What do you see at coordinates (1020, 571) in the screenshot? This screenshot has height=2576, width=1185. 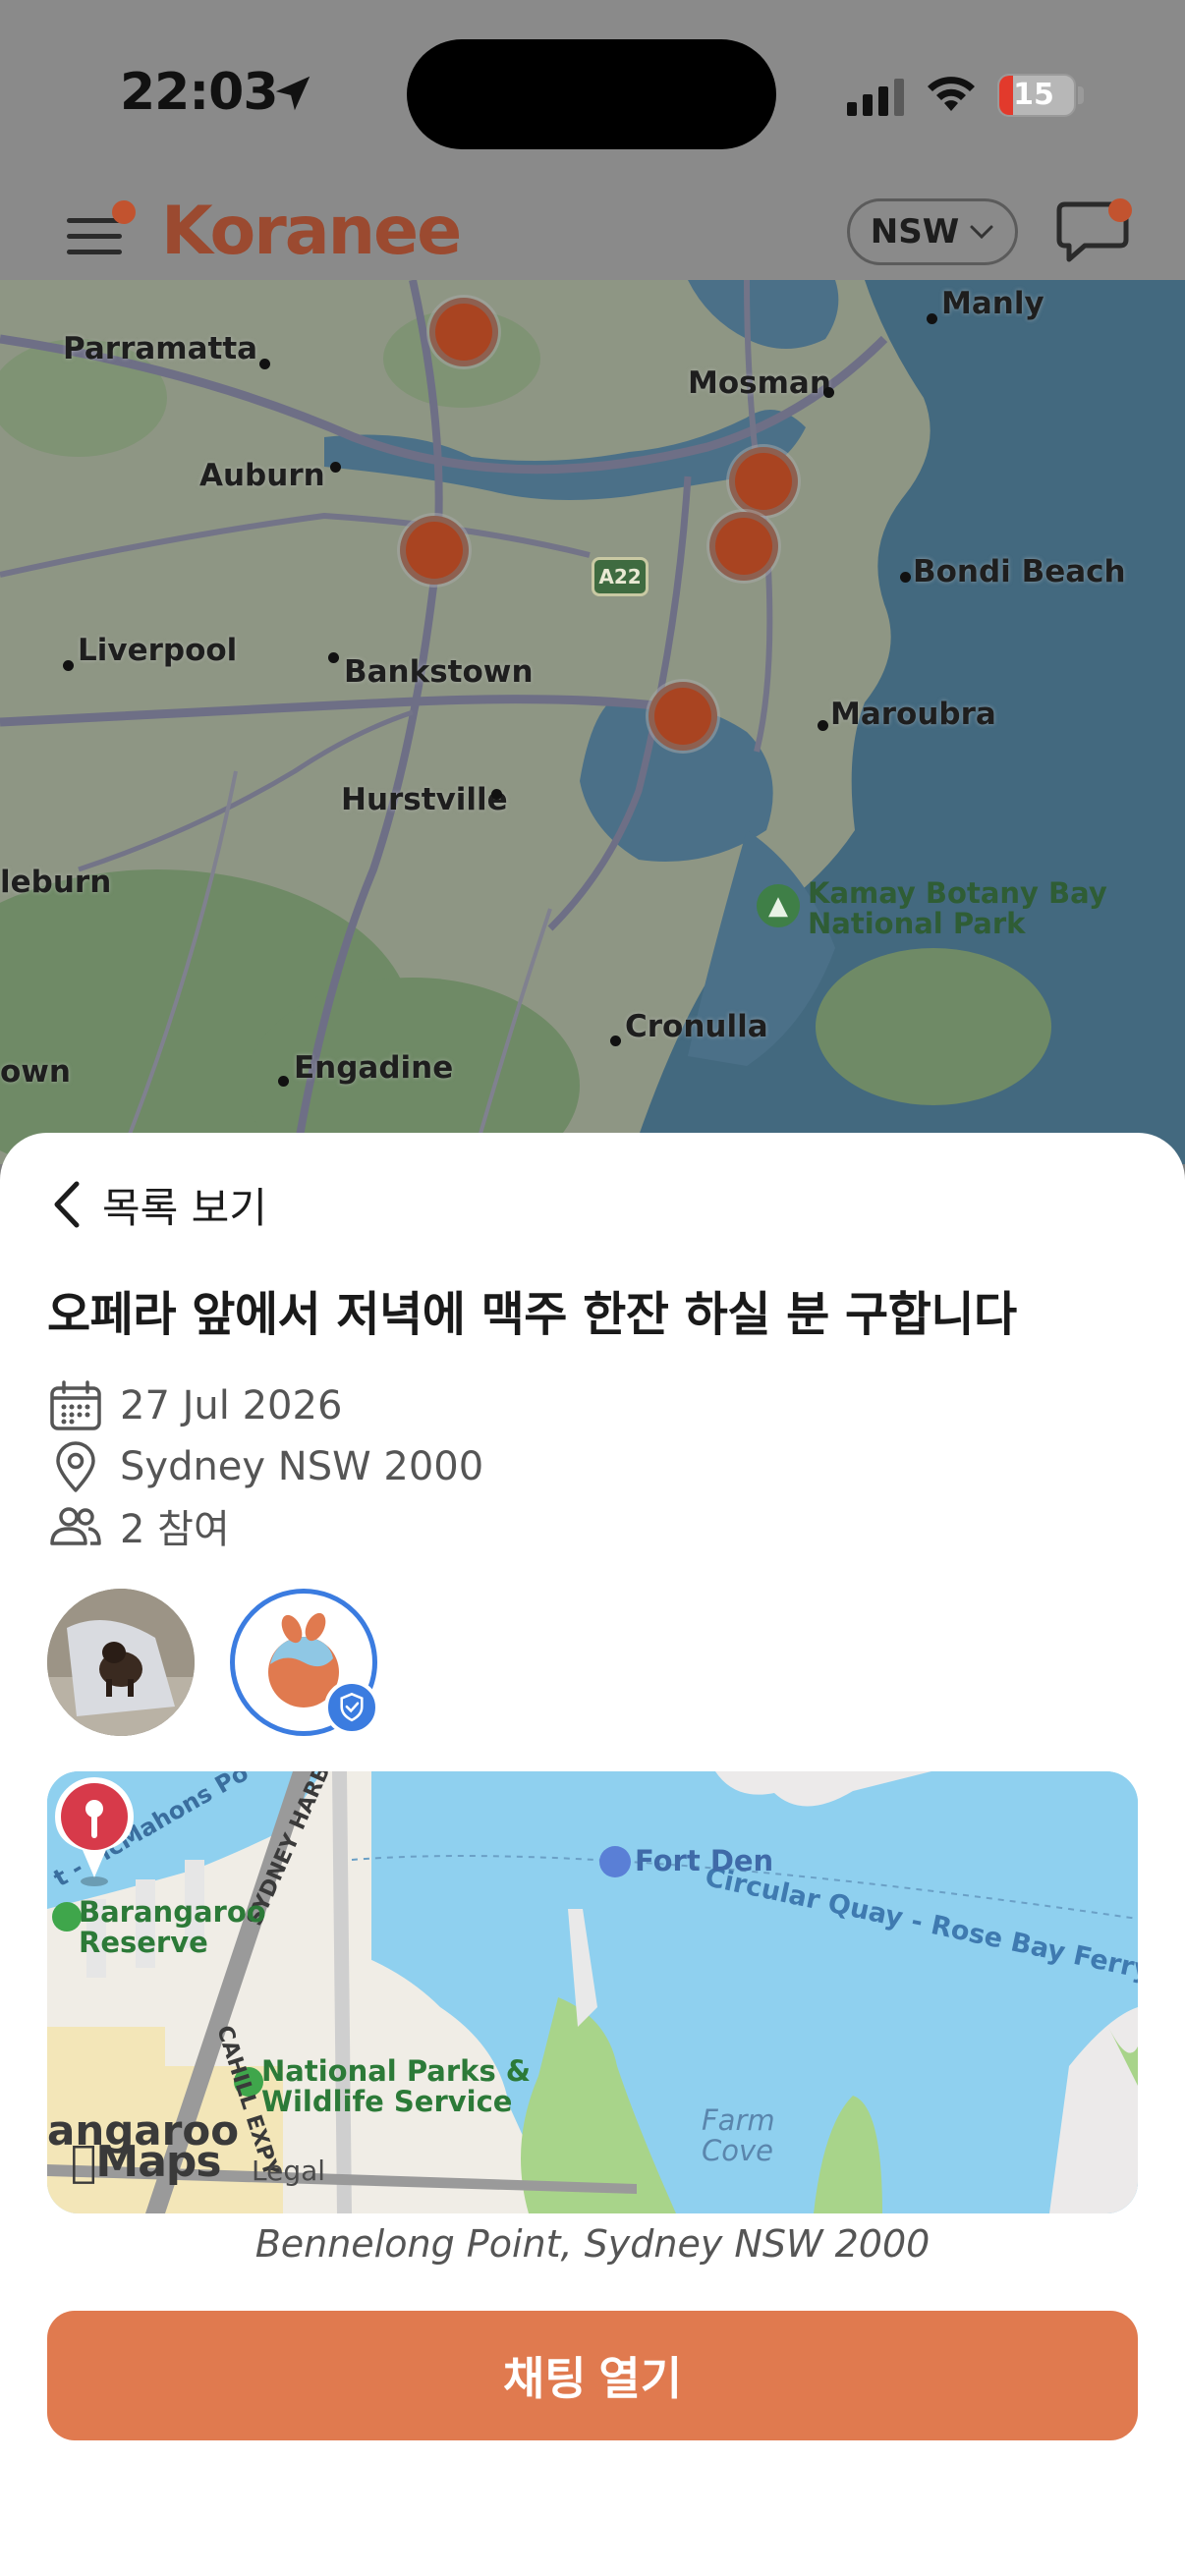 I see `map-label-bondi-beach: Bondi Beach` at bounding box center [1020, 571].